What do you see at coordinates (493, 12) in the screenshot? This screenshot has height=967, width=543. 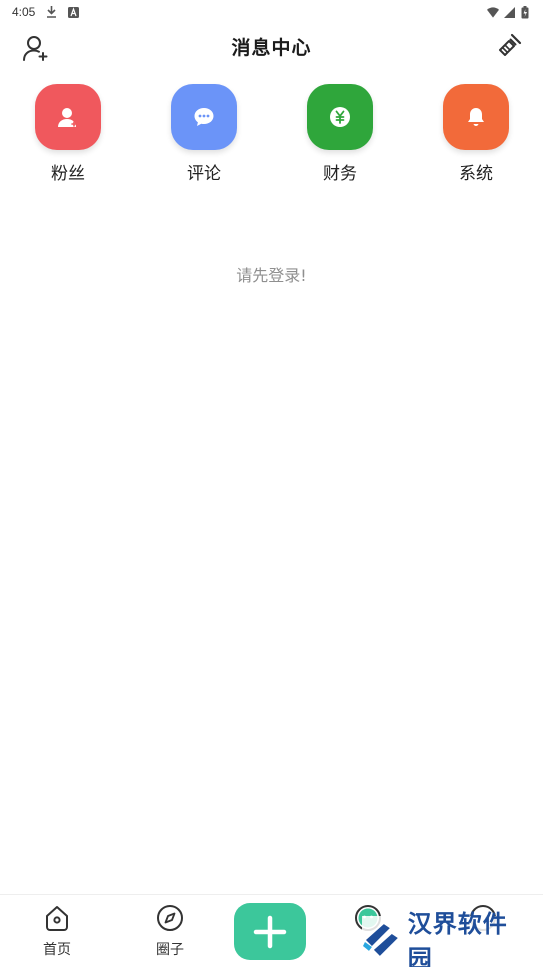 I see `wifi-icon` at bounding box center [493, 12].